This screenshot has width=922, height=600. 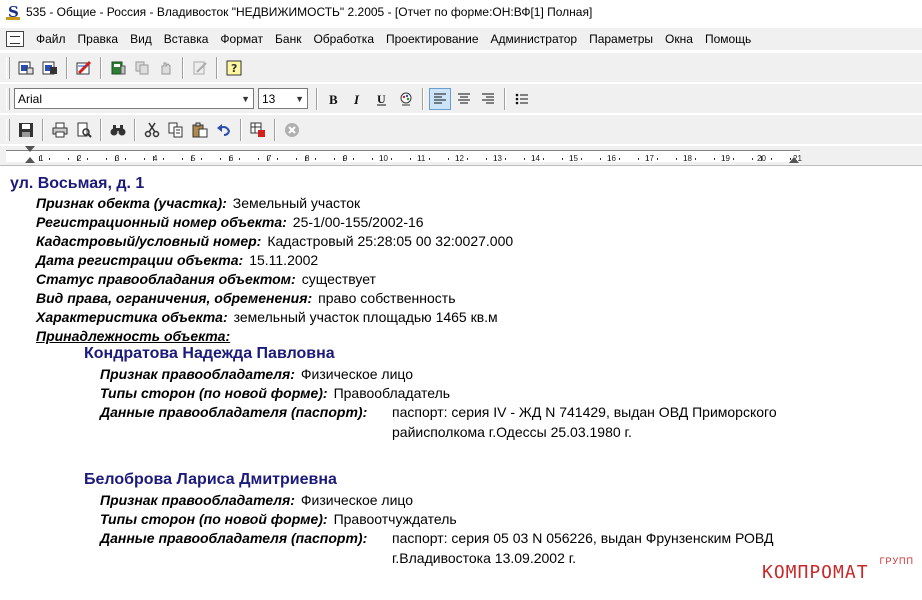 What do you see at coordinates (488, 99) in the screenshot?
I see `align-right-icon` at bounding box center [488, 99].